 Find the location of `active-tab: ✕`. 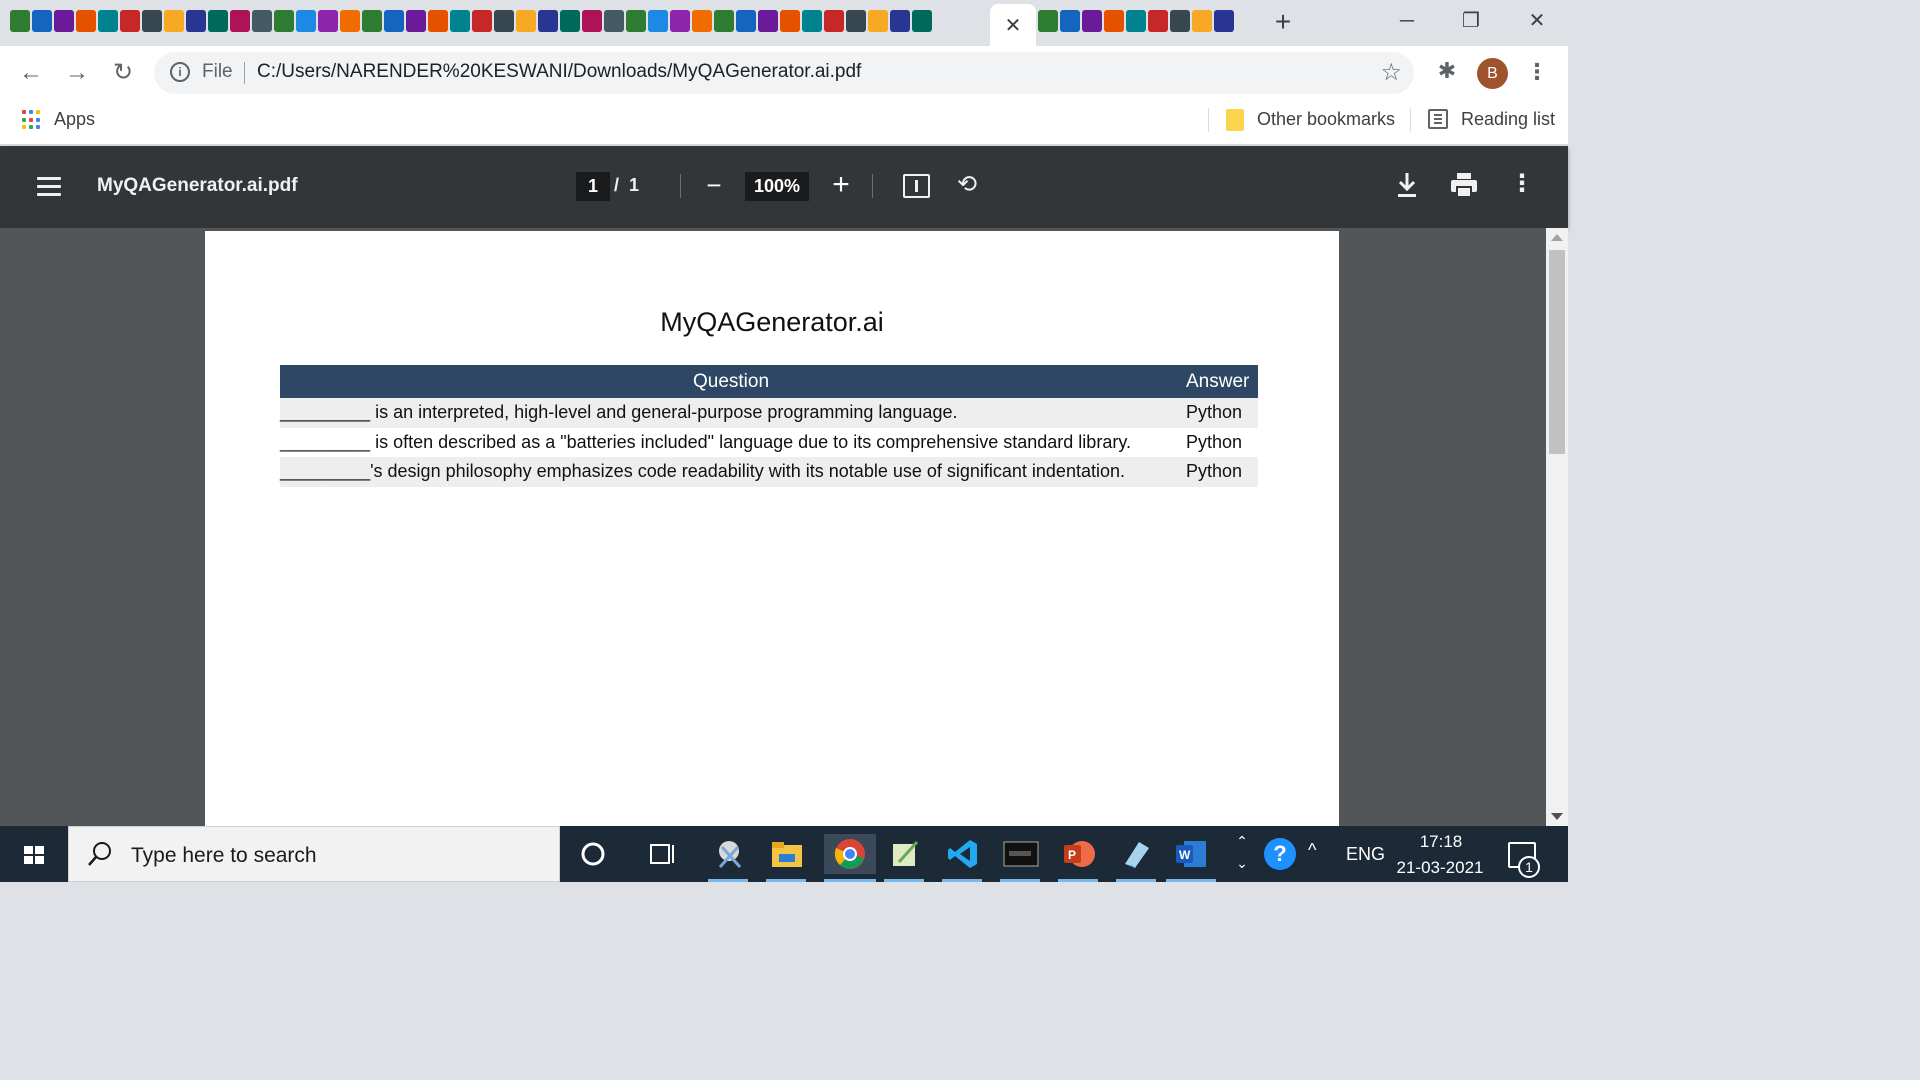

active-tab: ✕ is located at coordinates (1013, 25).